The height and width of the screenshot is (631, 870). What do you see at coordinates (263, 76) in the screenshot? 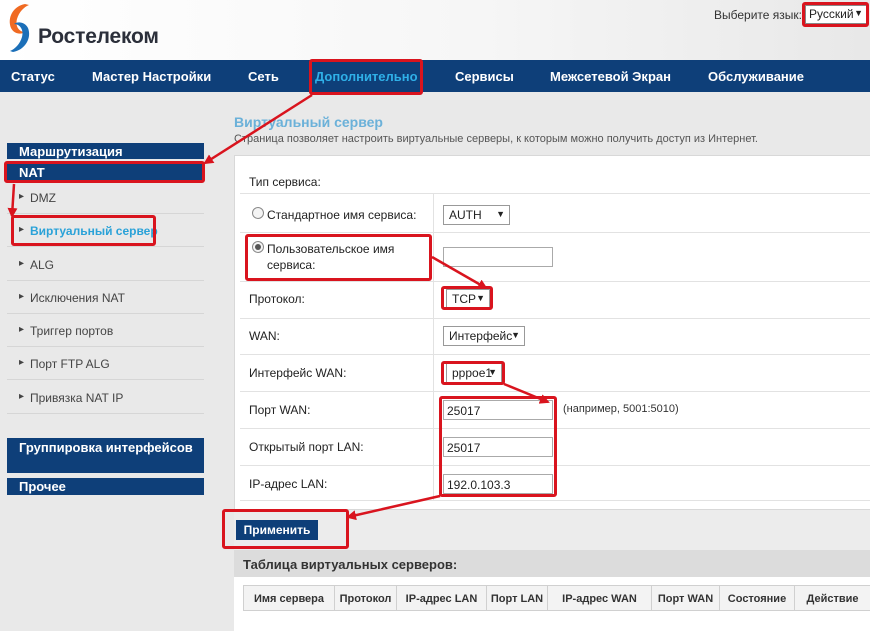
I see `nav-network: Сеть` at bounding box center [263, 76].